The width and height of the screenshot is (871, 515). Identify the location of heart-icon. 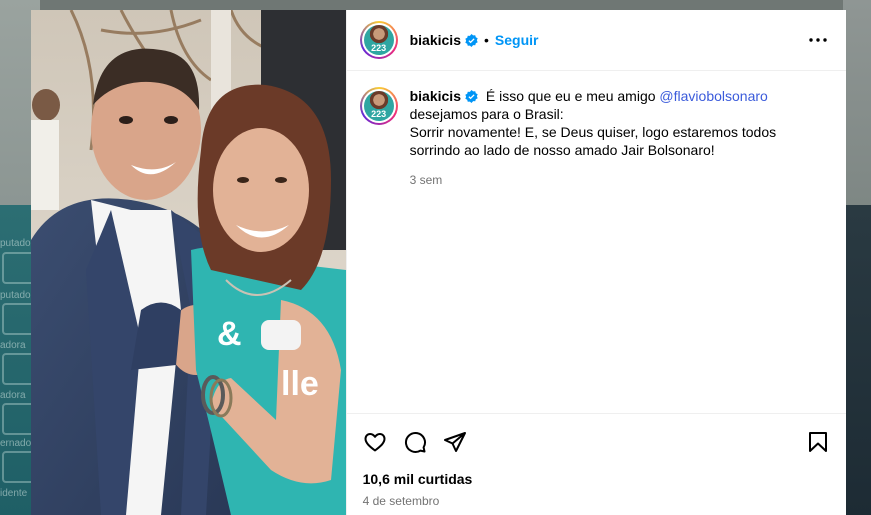
(375, 442).